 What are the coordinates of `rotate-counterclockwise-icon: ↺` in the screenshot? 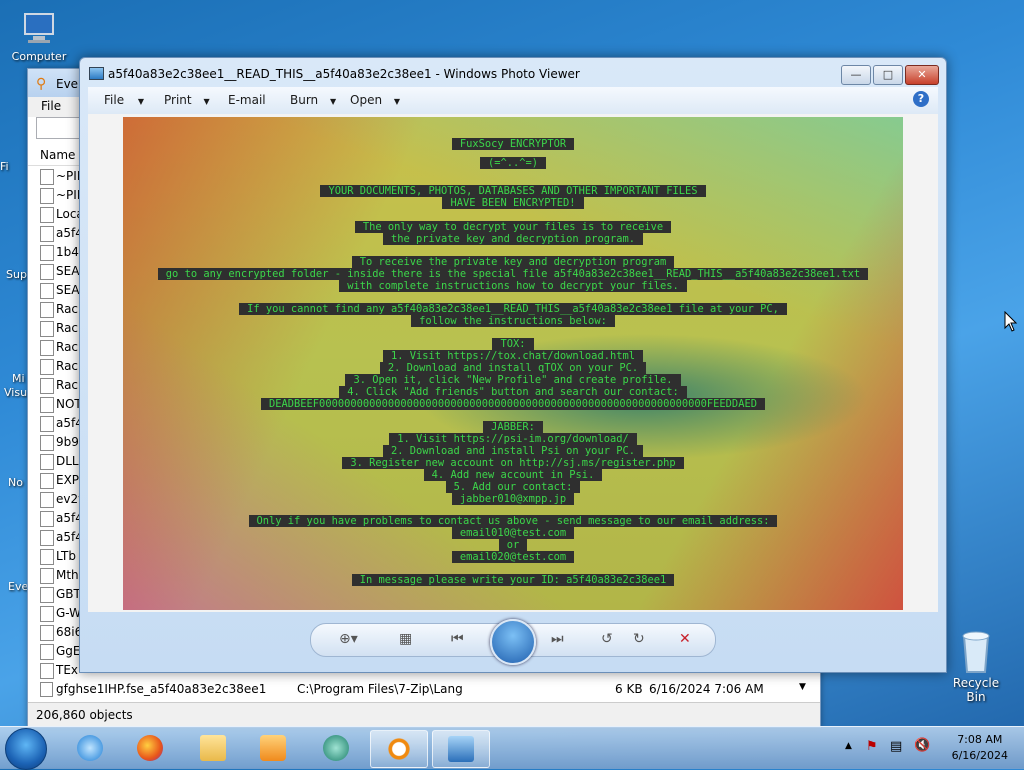 It's located at (607, 639).